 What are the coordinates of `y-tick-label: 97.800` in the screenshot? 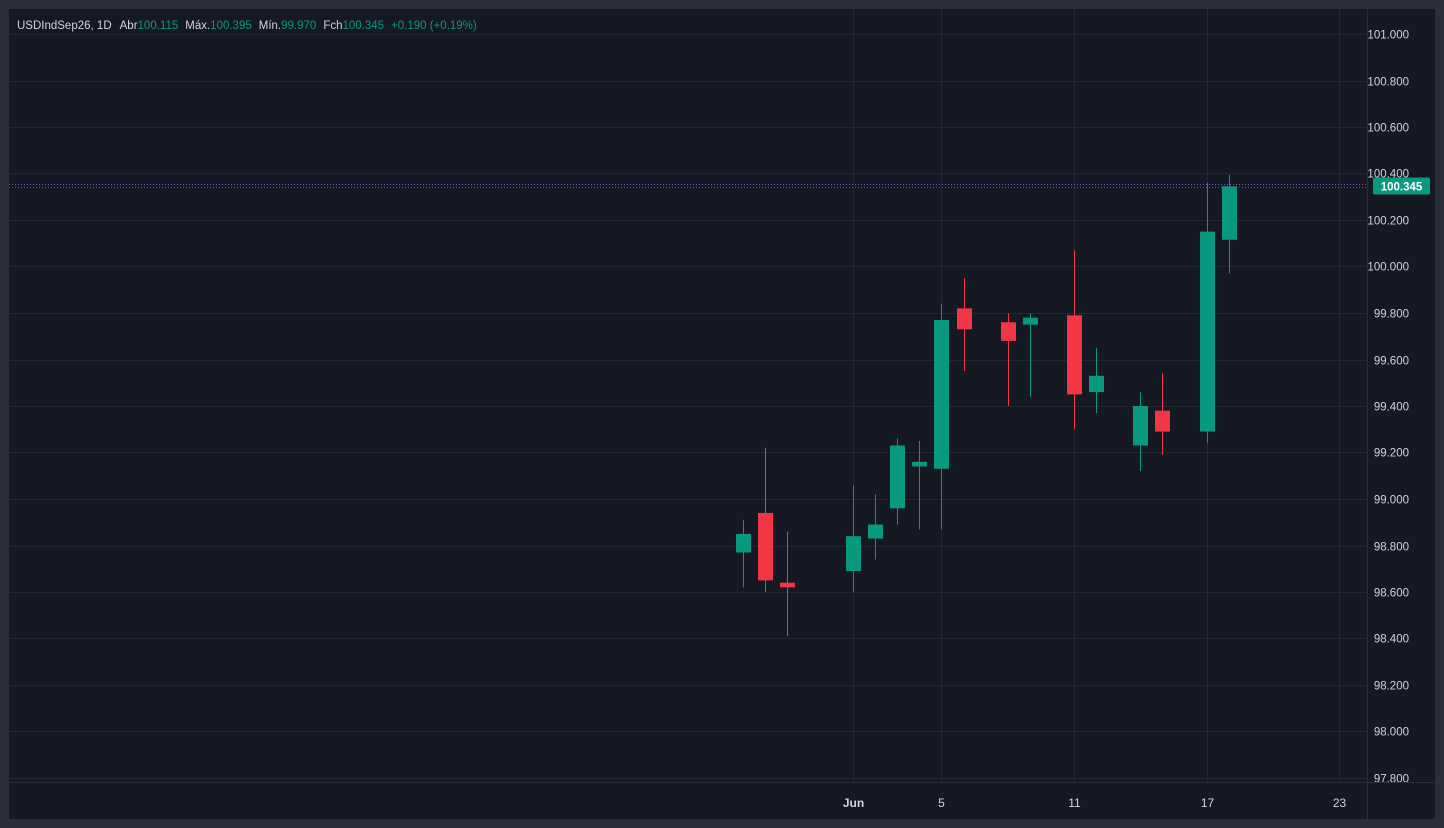 It's located at (1391, 780).